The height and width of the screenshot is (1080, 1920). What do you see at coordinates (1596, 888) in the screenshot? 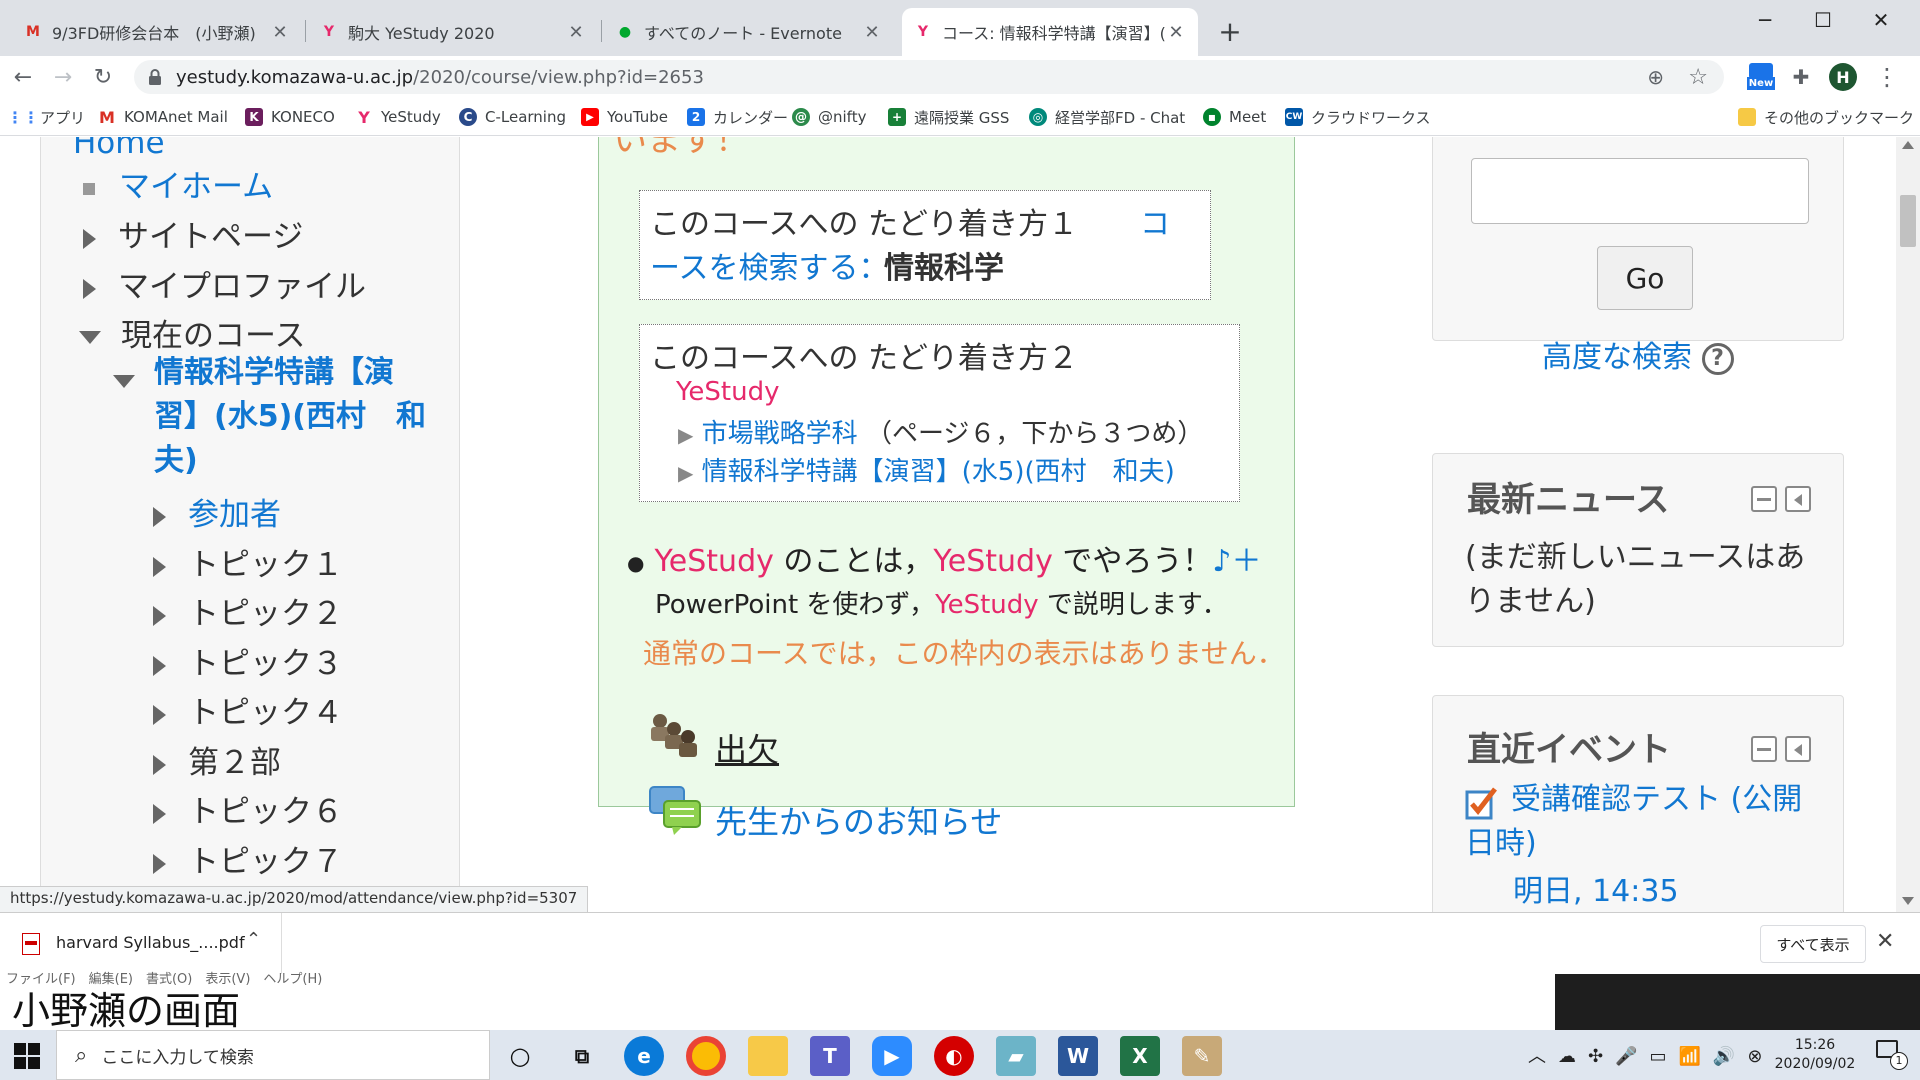
I see `event-time: 明日, 14:35` at bounding box center [1596, 888].